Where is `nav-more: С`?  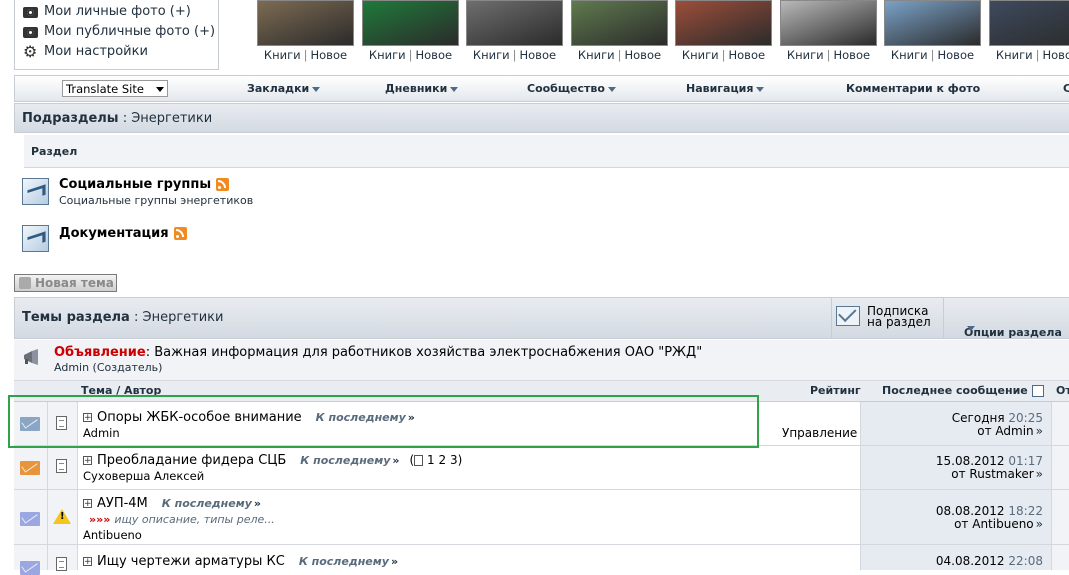
nav-more: С is located at coordinates (1066, 88).